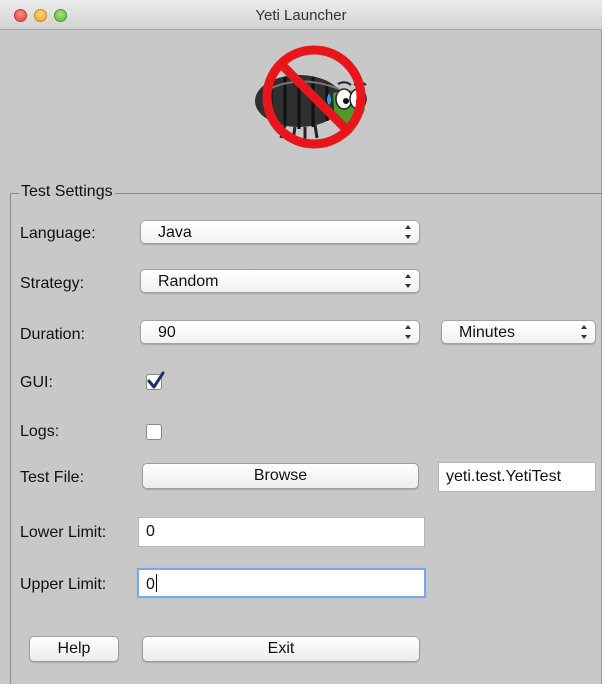 The width and height of the screenshot is (605, 684). Describe the element at coordinates (281, 583) in the screenshot. I see `upper-limit-input: 0` at that location.